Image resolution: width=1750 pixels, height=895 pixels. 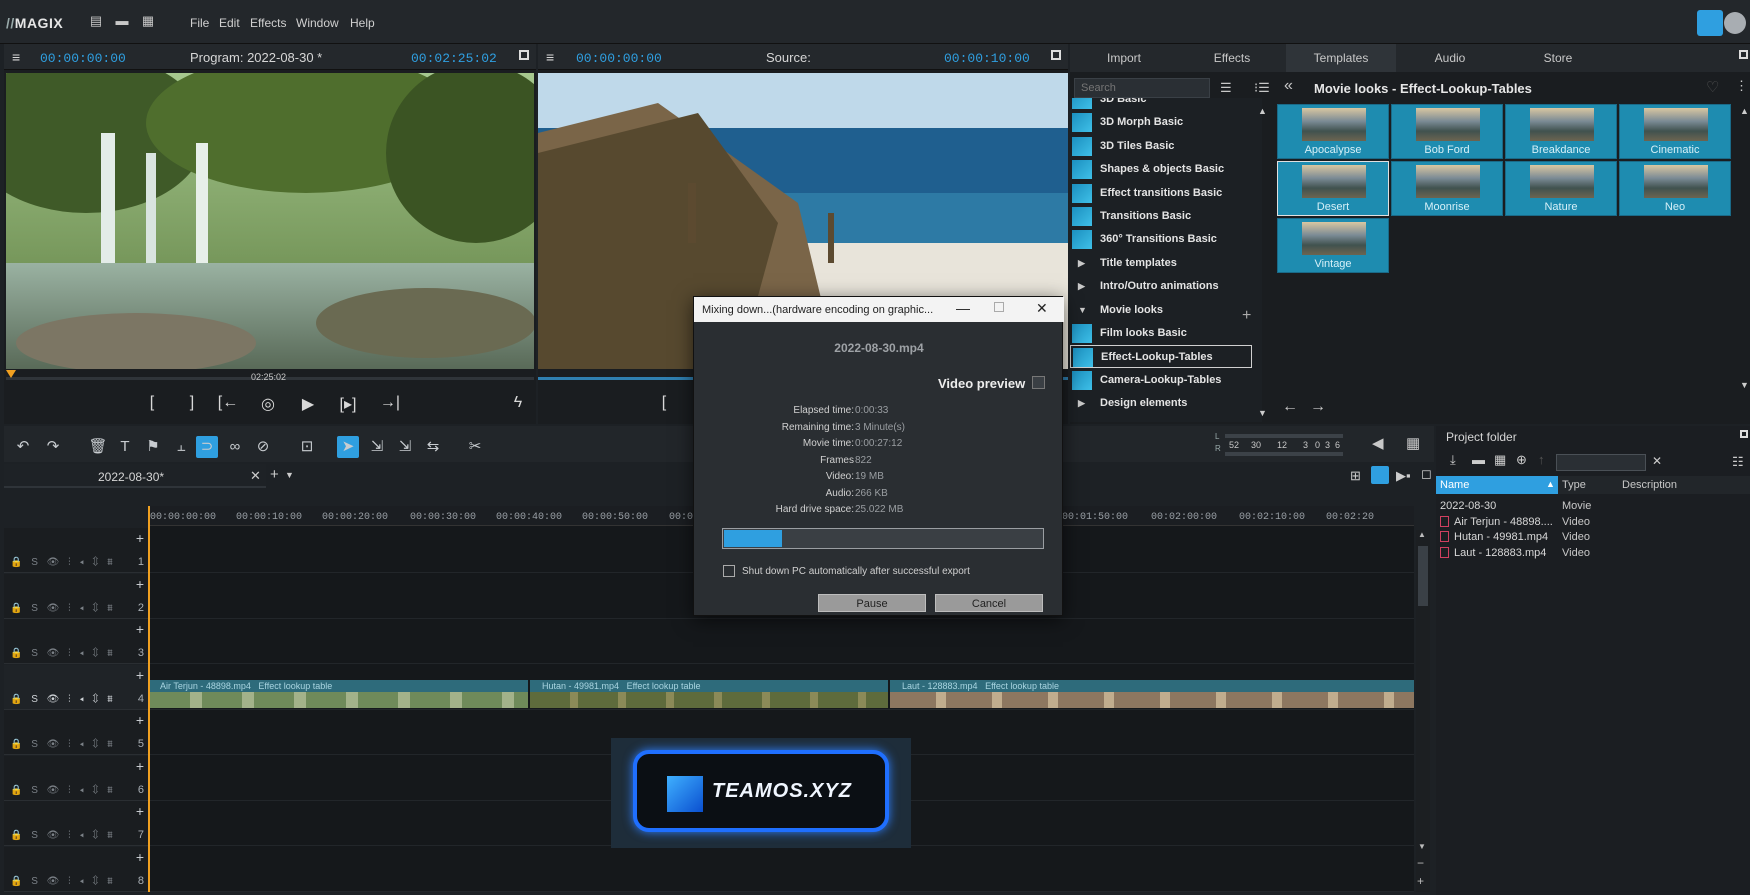 I want to click on timeline-tab: 2022-08-30* ✕, so click(x=135, y=476).